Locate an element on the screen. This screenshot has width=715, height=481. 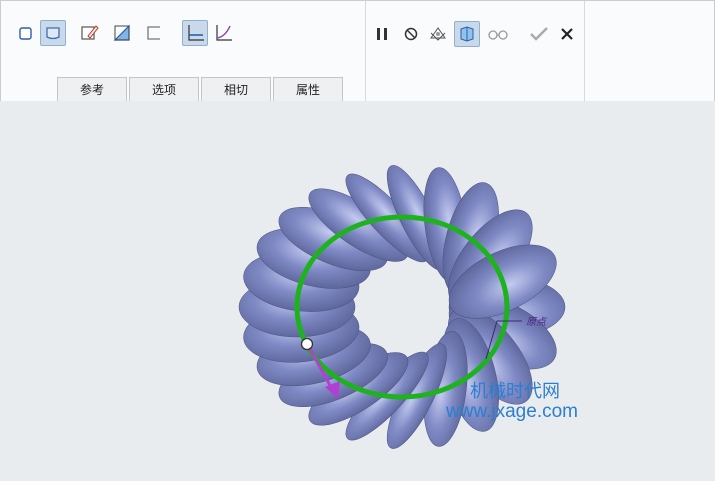
no-preview-icon is located at coordinates (411, 34).